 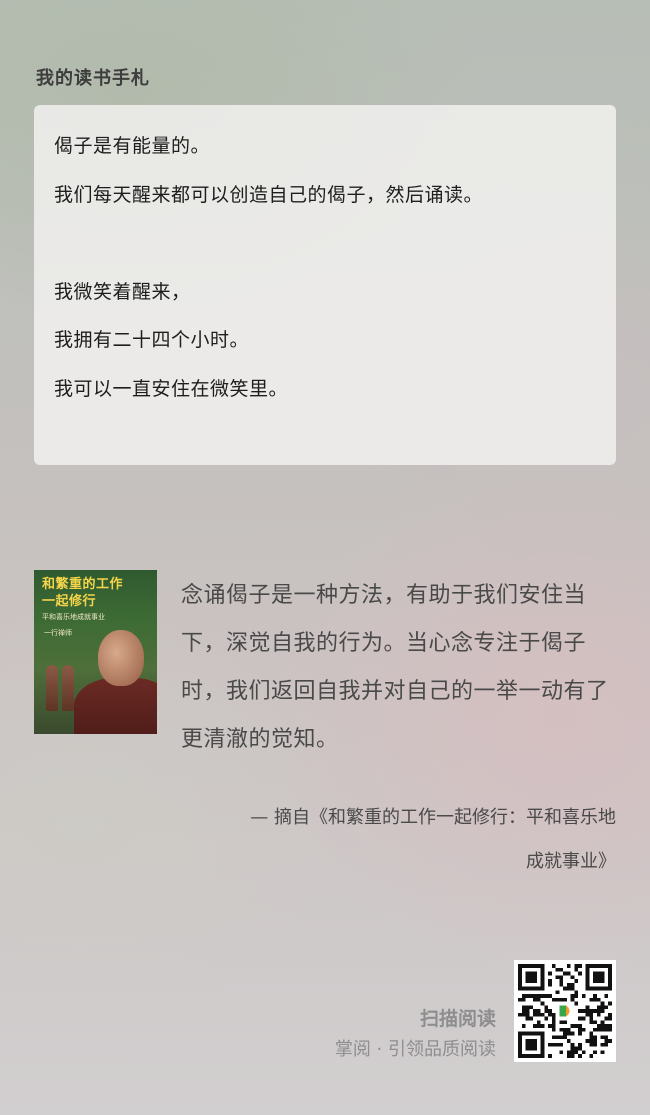 I want to click on quote-line: 我微笑着醒来，, so click(x=122, y=291).